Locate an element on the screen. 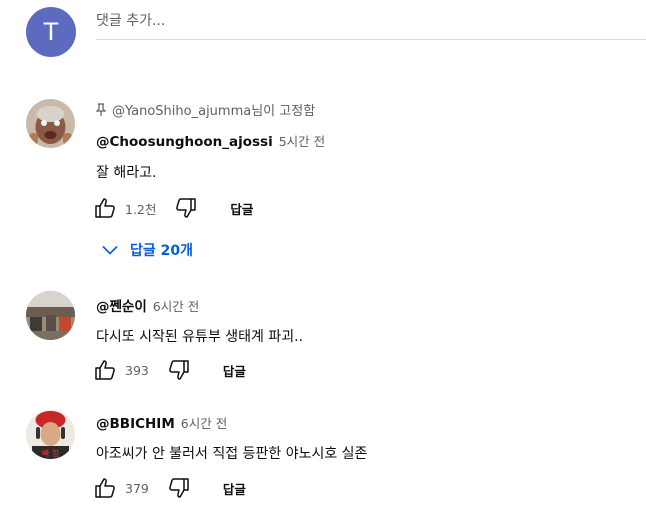 This screenshot has width=646, height=524. pin-icon is located at coordinates (101, 109).